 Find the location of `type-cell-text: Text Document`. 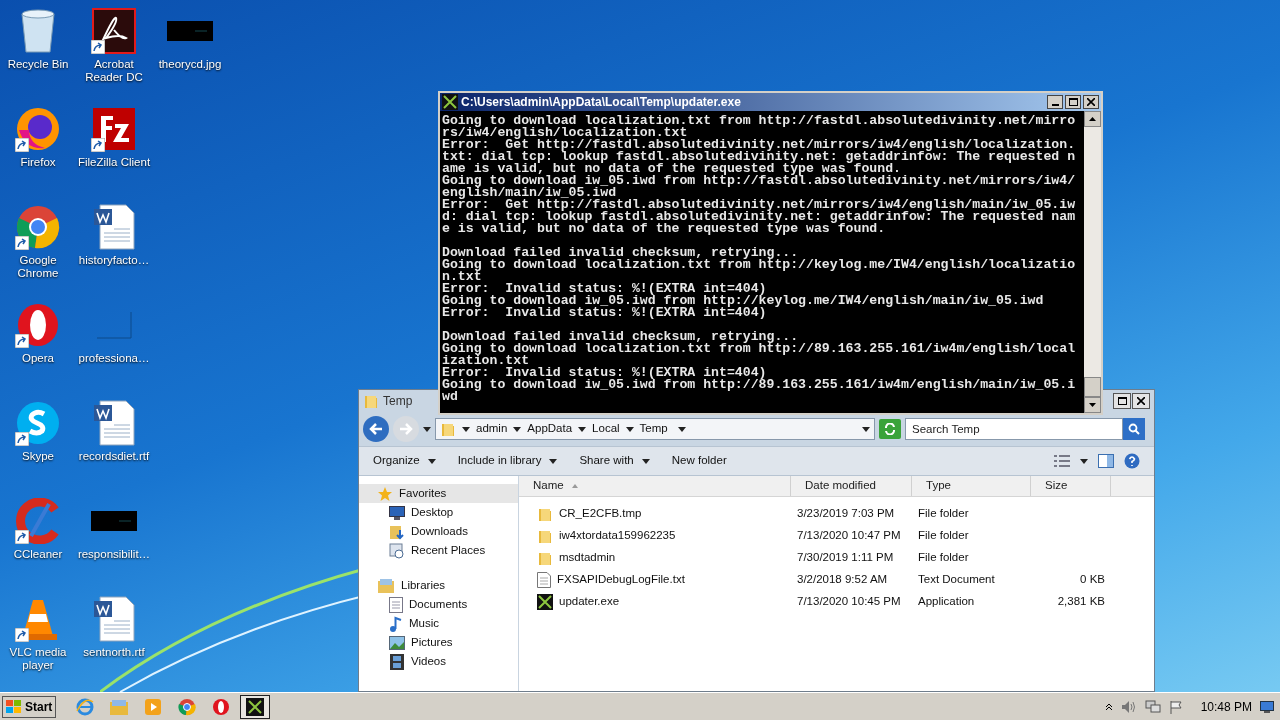

type-cell-text: Text Document is located at coordinates (956, 580).